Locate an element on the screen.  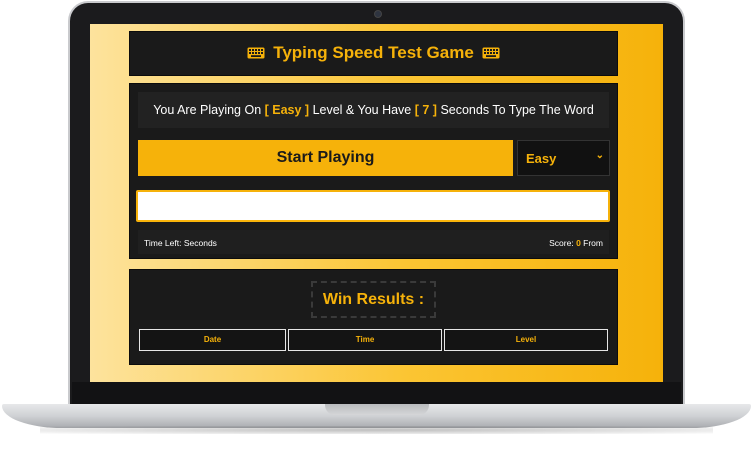
laptop-notch is located at coordinates (377, 409).